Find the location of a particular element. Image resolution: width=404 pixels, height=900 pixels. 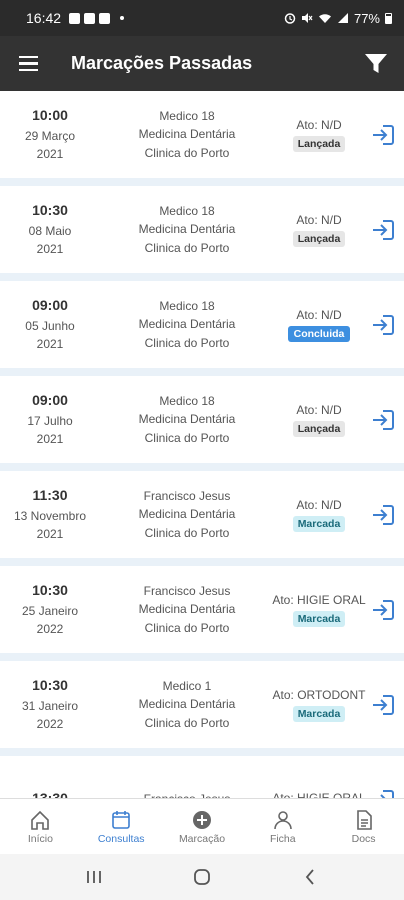

appointment-day: 05 Junho is located at coordinates (50, 325).